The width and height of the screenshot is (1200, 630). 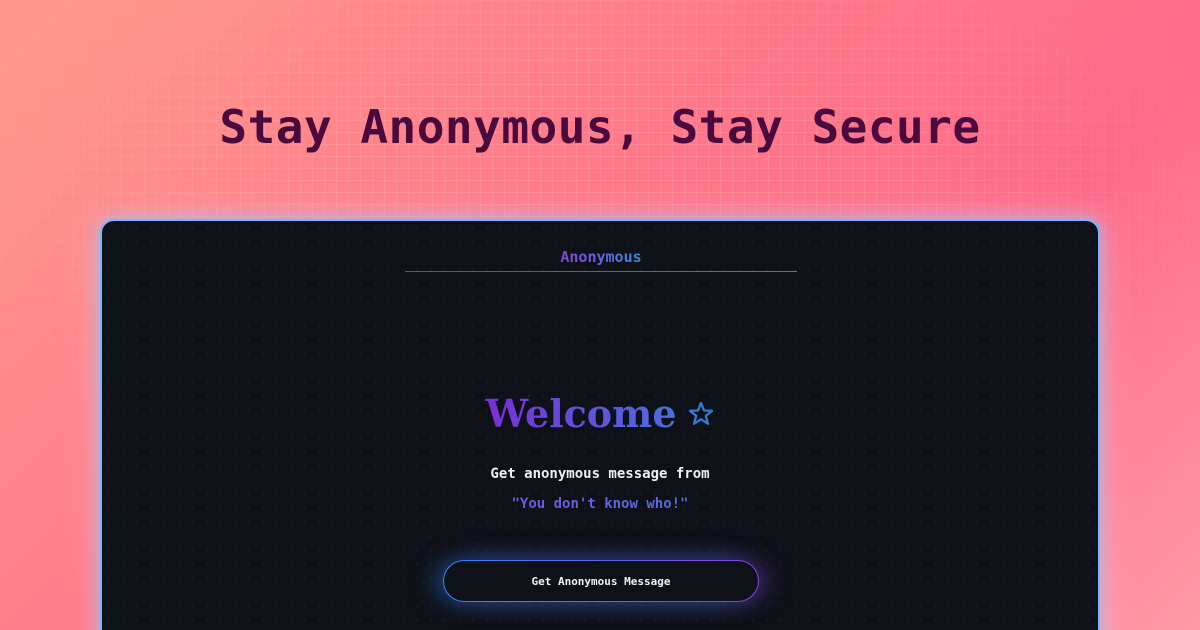 What do you see at coordinates (600, 504) in the screenshot?
I see `tagline-quote: "You don't know who!"` at bounding box center [600, 504].